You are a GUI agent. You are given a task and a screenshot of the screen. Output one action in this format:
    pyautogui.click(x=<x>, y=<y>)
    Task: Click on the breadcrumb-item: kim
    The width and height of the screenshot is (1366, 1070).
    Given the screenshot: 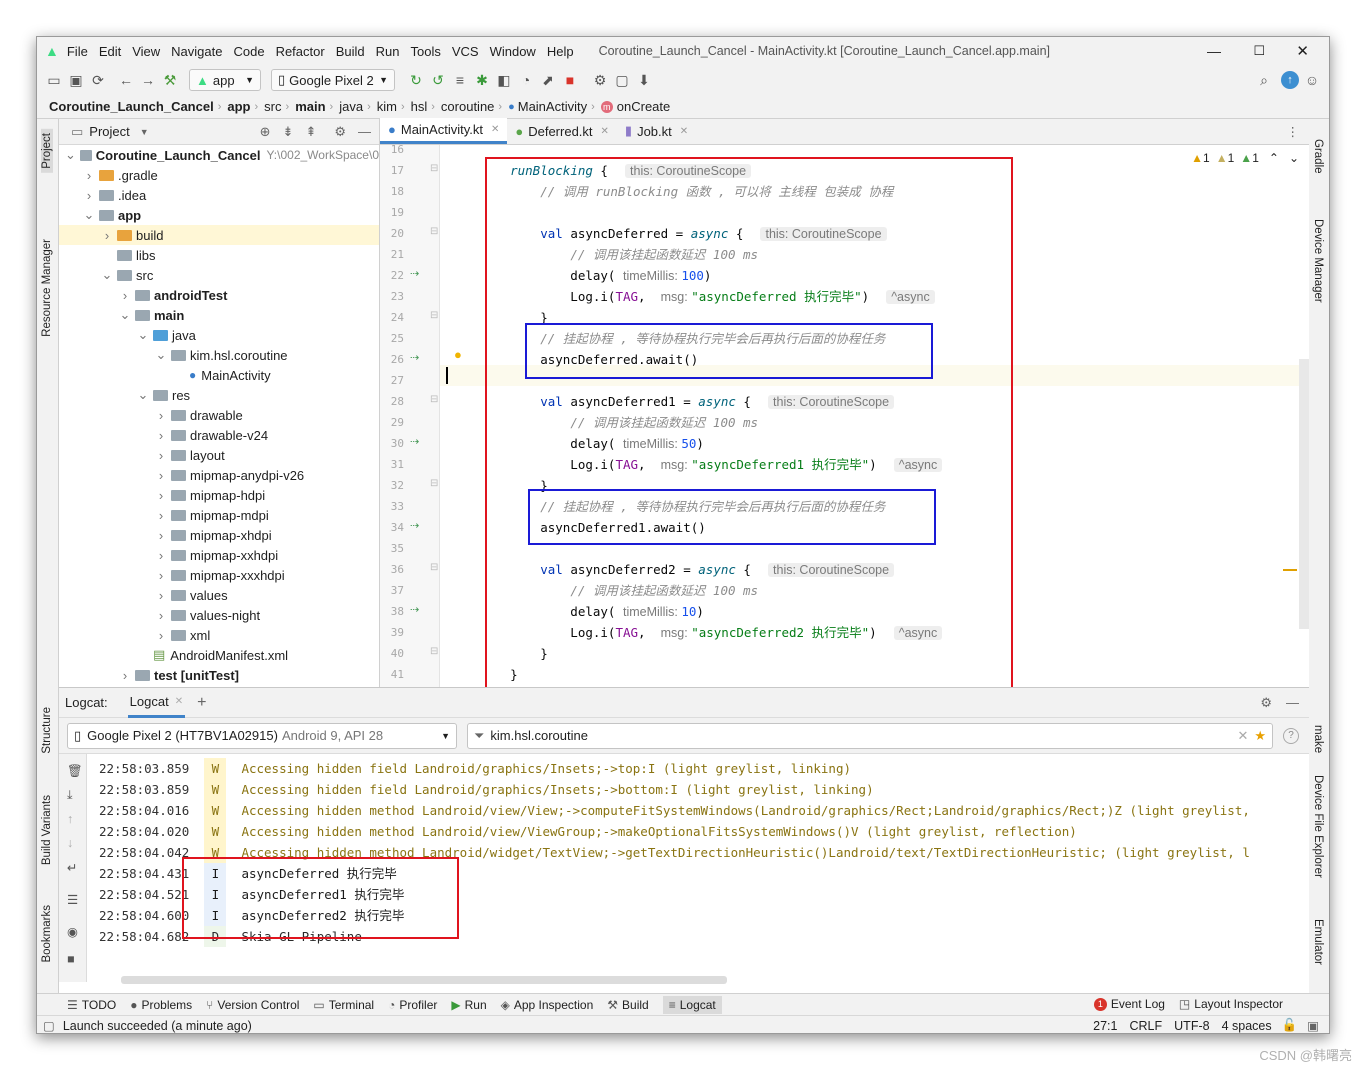 What is the action you would take?
    pyautogui.click(x=387, y=106)
    